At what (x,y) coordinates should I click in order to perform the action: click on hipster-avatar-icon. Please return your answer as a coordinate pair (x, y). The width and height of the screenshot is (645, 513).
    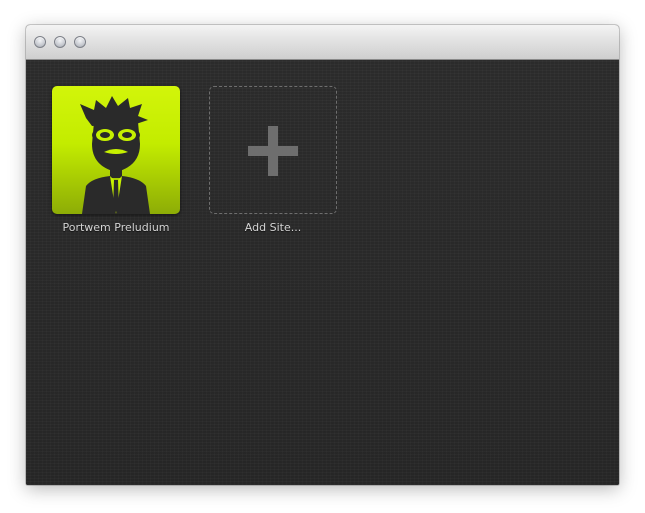
    Looking at the image, I should click on (115, 155).